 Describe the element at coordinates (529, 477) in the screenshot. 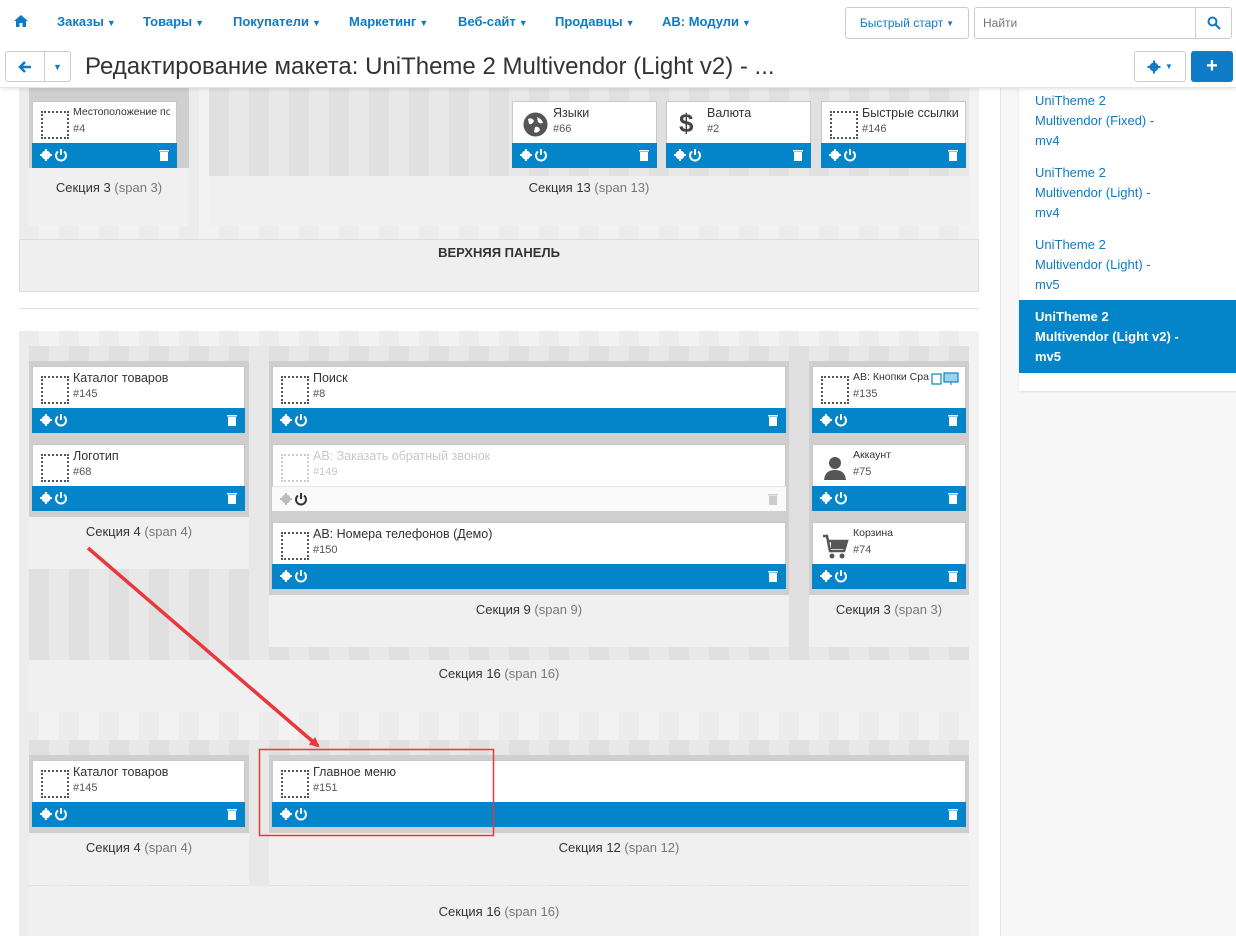

I see `block-callback: AB: Заказать обратный звонок #149` at that location.